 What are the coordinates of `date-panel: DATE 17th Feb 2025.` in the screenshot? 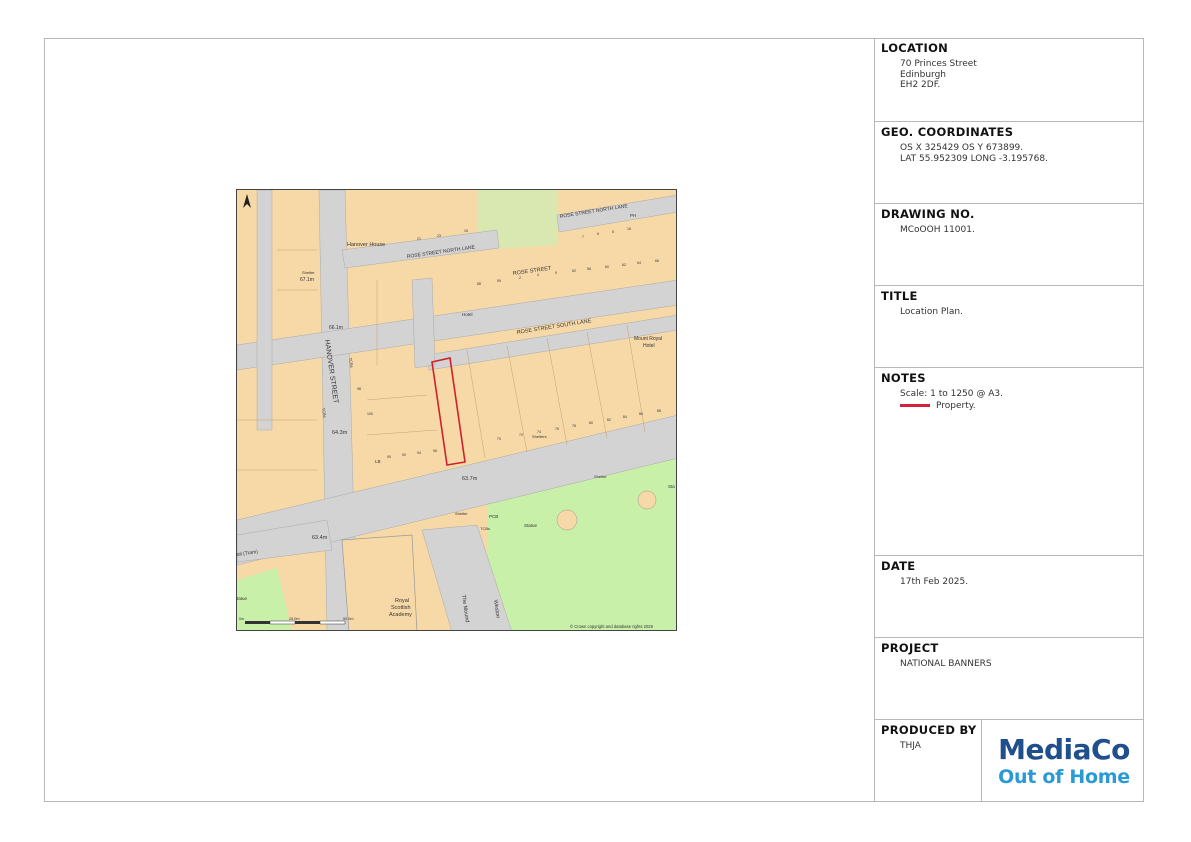 It's located at (1009, 597).